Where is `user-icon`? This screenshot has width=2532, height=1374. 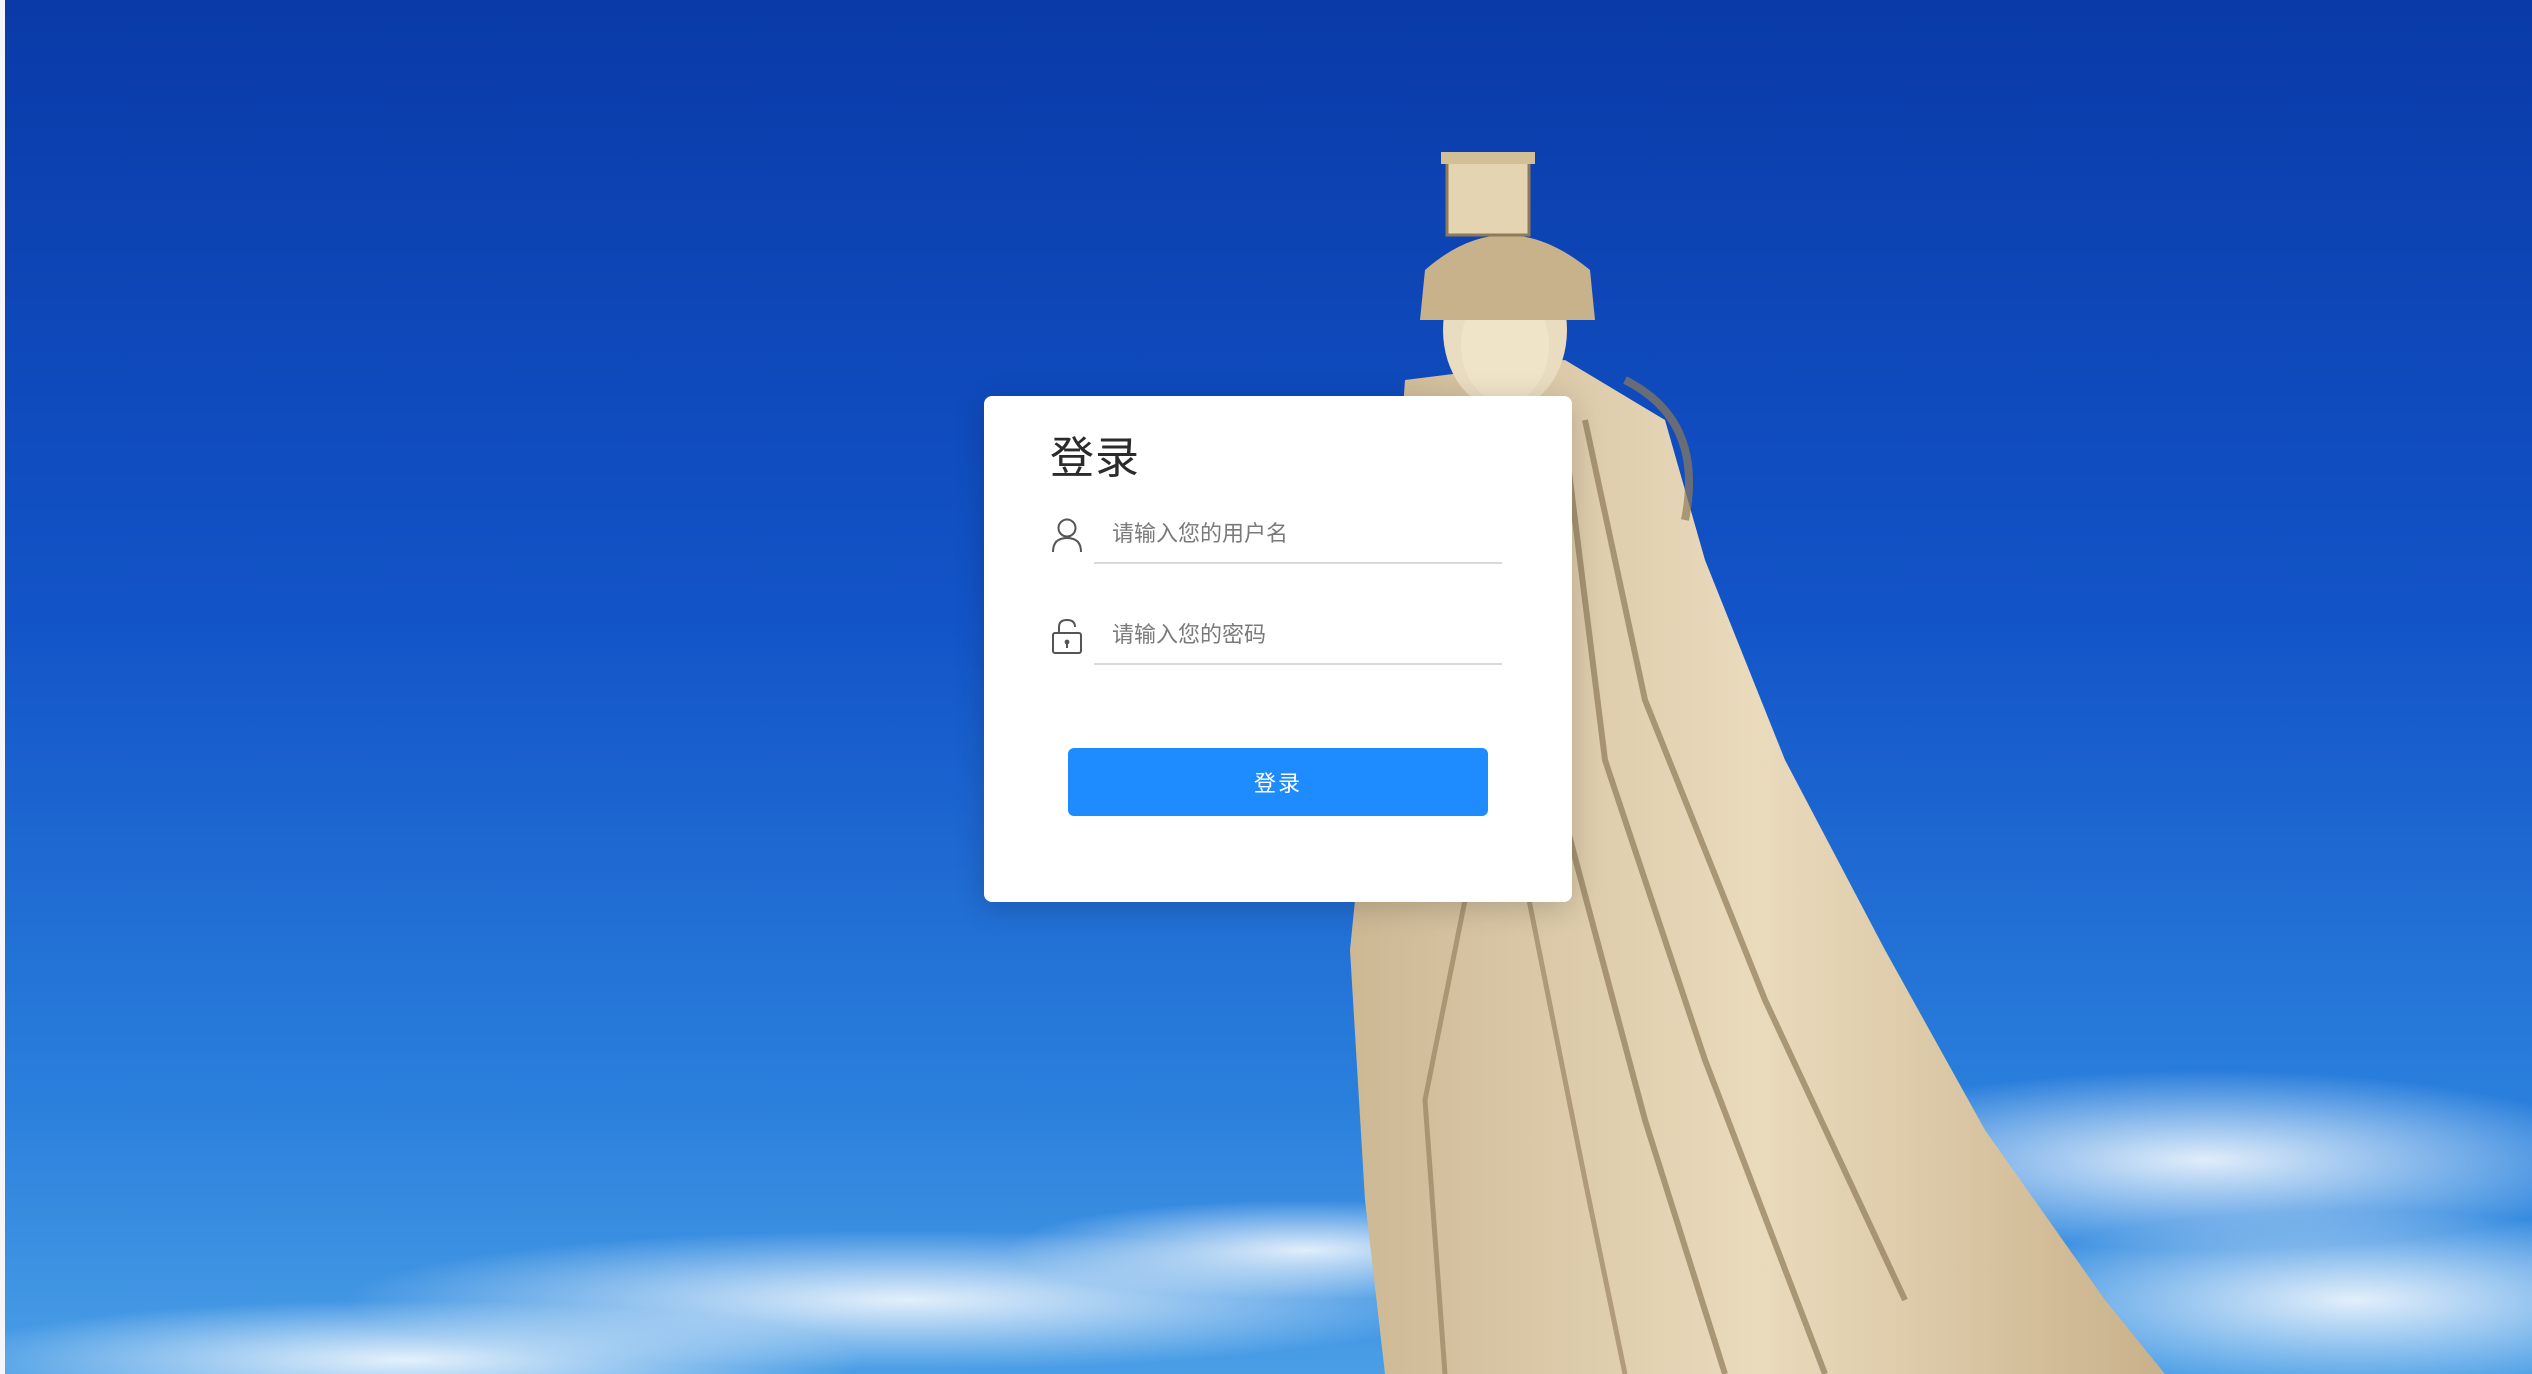 user-icon is located at coordinates (1067, 535).